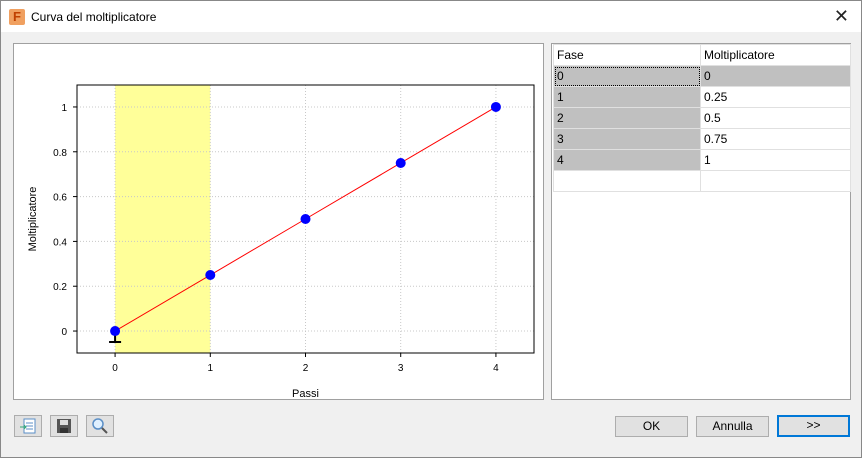 The height and width of the screenshot is (458, 862). I want to click on magnifier-icon, so click(100, 426).